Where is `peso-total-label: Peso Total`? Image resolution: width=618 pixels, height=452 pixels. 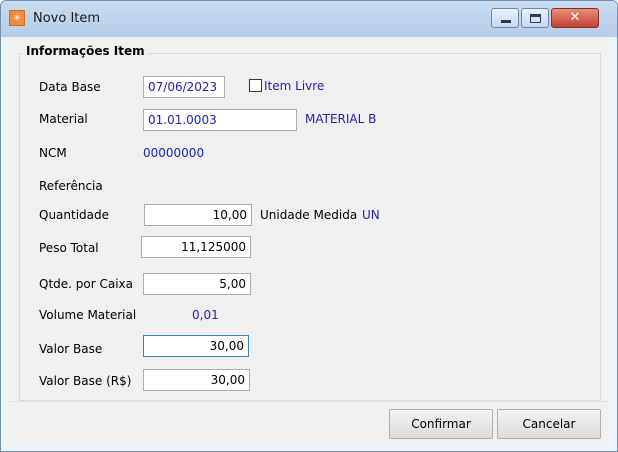 peso-total-label: Peso Total is located at coordinates (69, 248).